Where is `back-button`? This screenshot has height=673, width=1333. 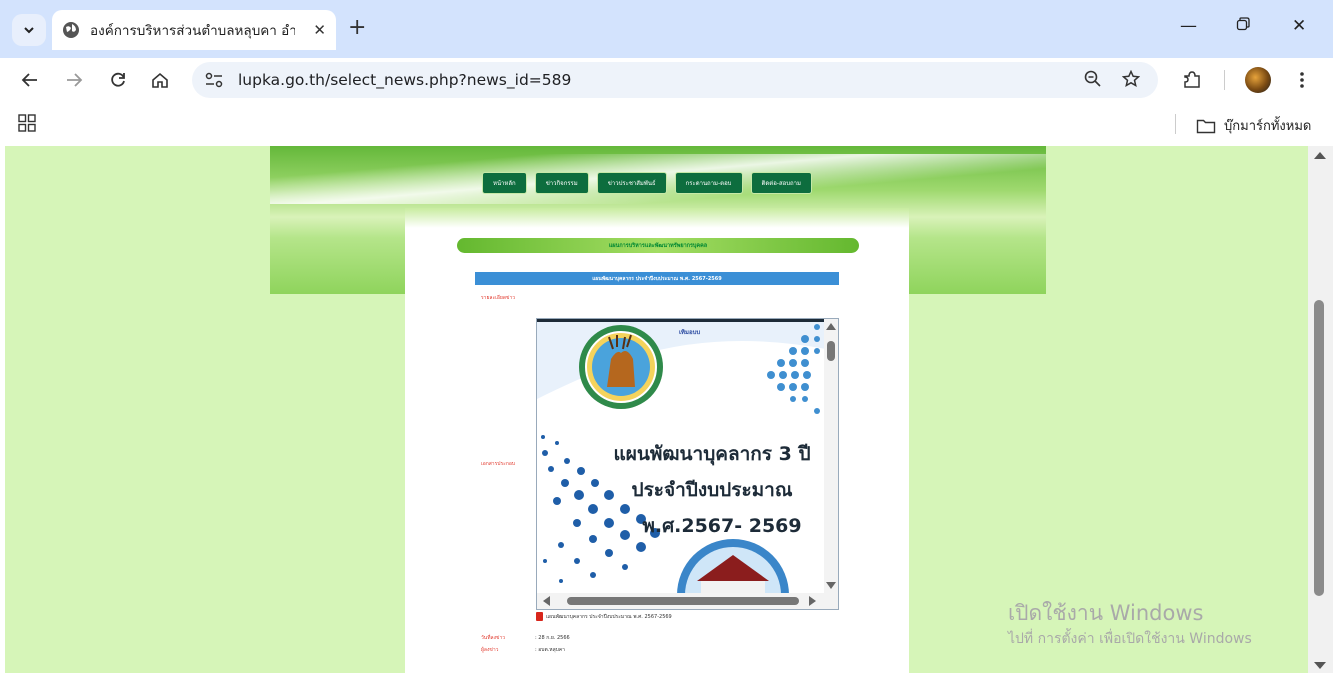 back-button is located at coordinates (30, 80).